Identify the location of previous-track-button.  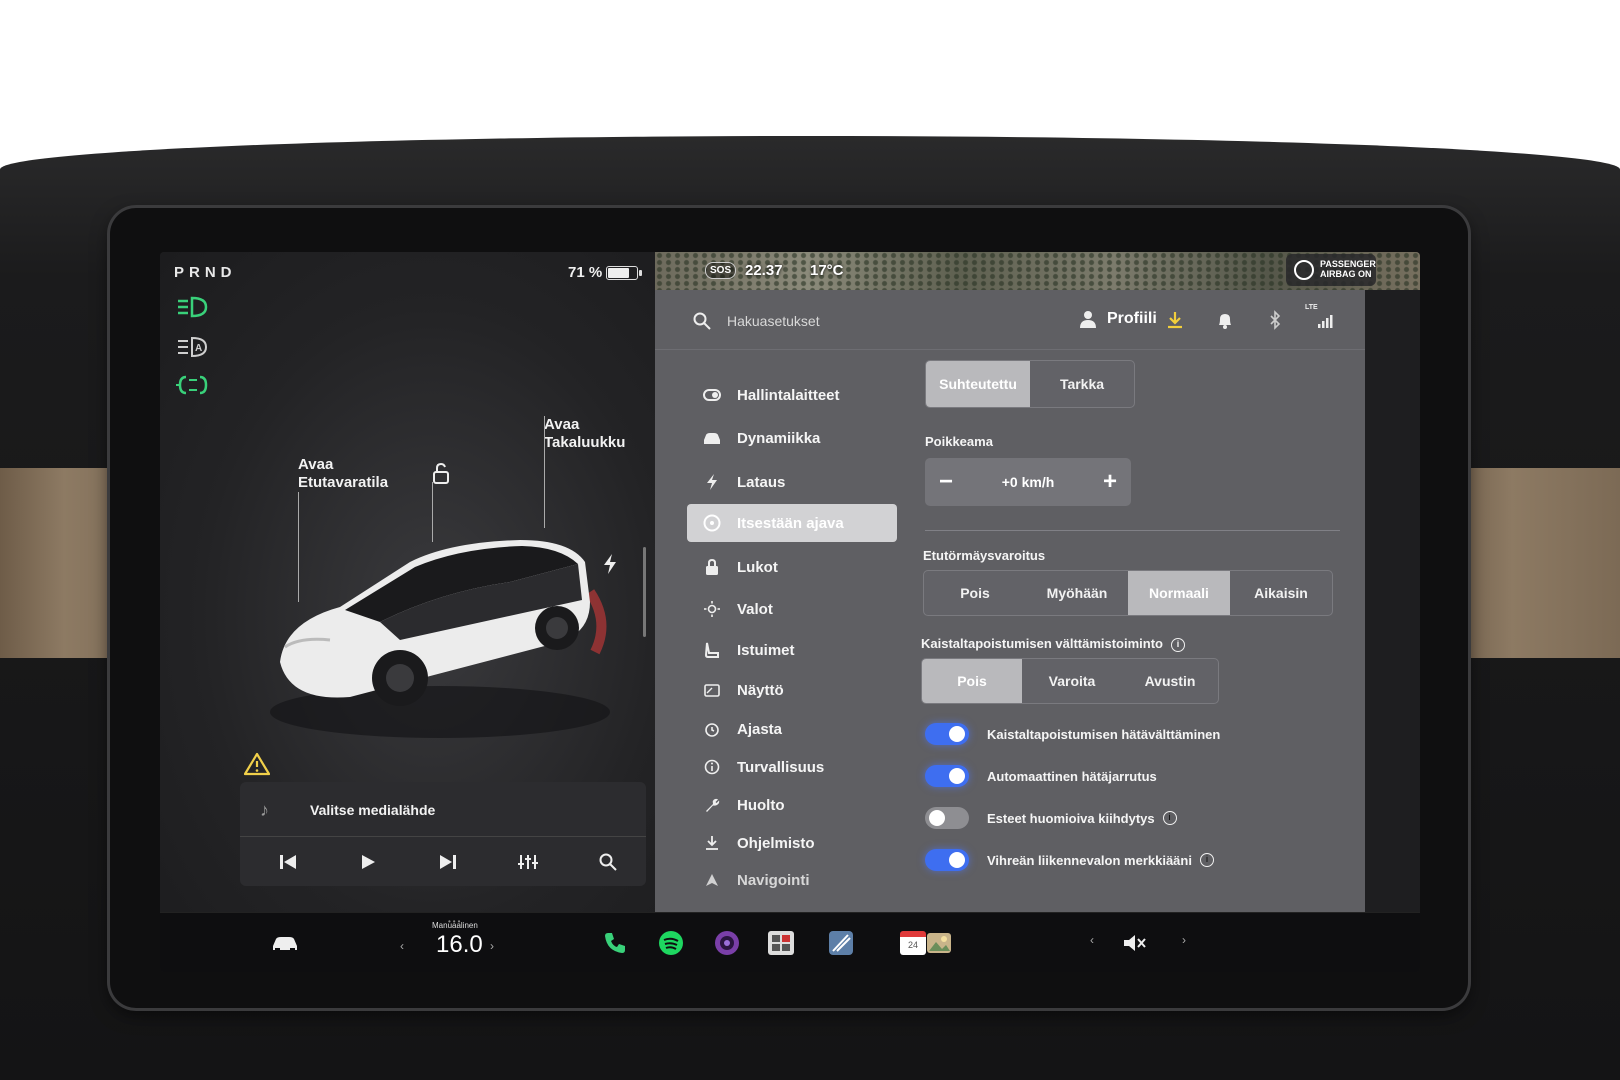
(288, 862).